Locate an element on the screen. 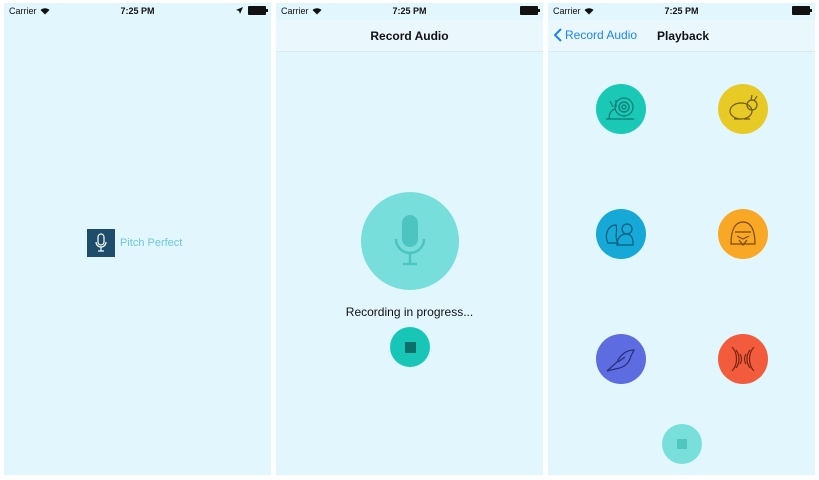 This screenshot has width=819, height=480. page-title: Playback is located at coordinates (683, 36).